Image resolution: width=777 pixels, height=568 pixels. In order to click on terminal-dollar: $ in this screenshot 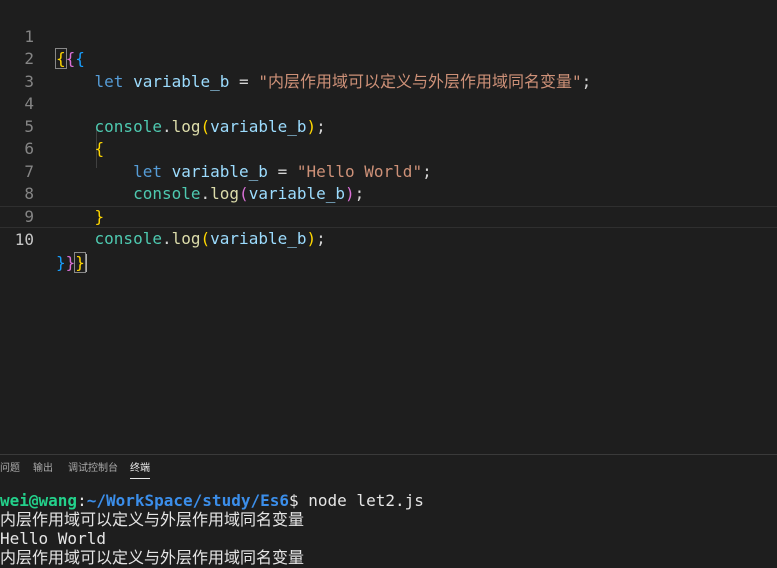, I will do `click(299, 500)`.